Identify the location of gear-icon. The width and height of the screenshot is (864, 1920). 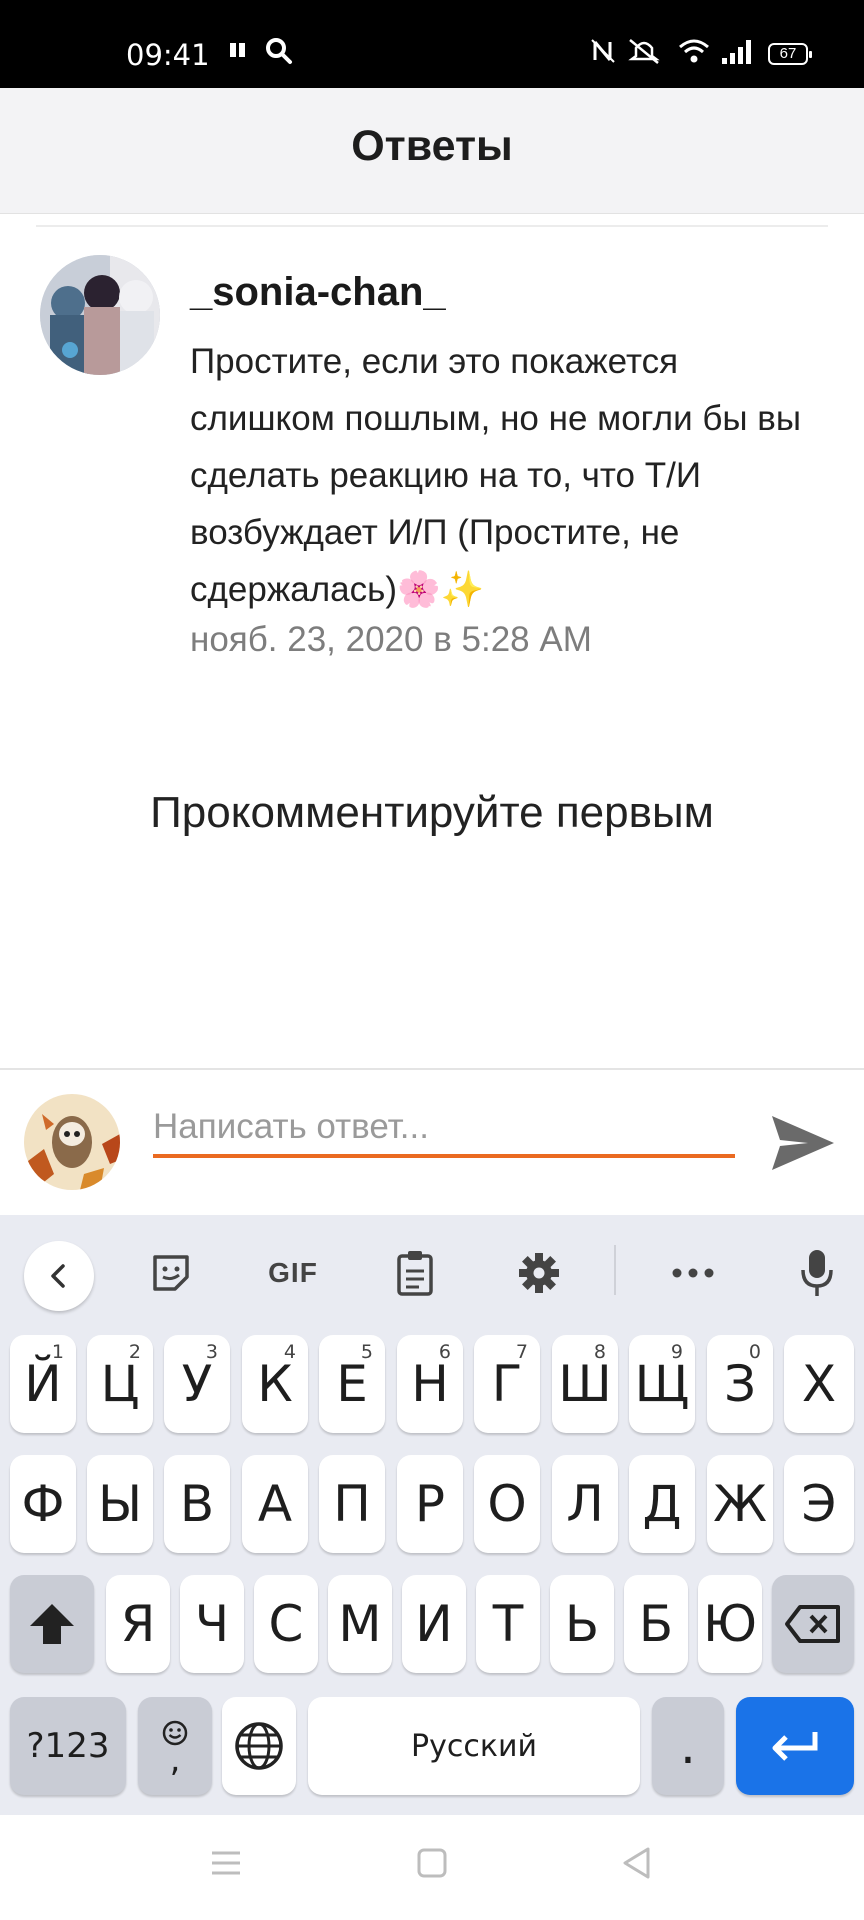
(539, 1273).